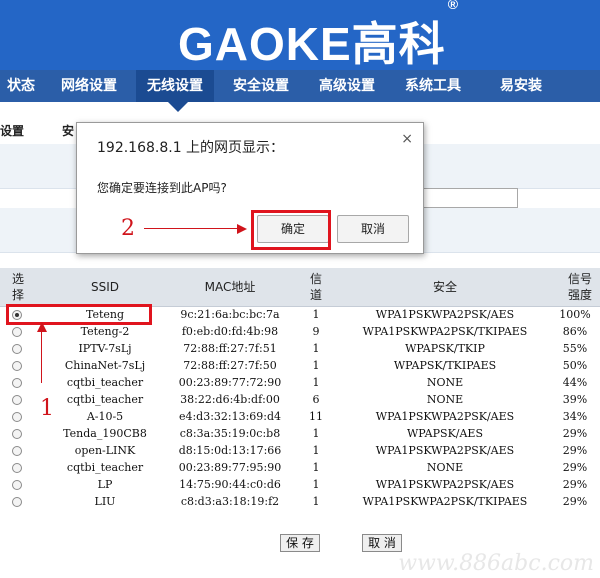 The image size is (600, 578). Describe the element at coordinates (300, 86) in the screenshot. I see `main-nav: 状态 网络设置 无线设置 安全设置 高级设置 系统工具 易安装` at that location.